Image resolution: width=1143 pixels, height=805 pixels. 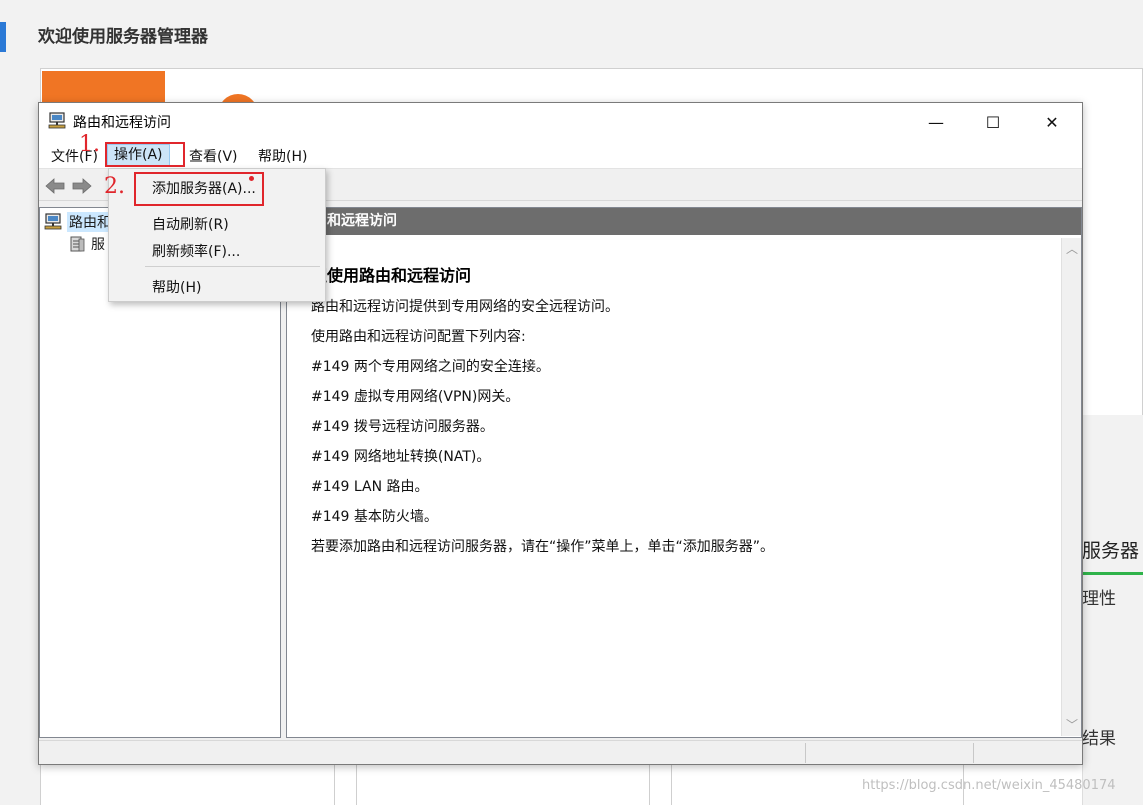 I want to click on results-label: 结果, so click(x=1099, y=739).